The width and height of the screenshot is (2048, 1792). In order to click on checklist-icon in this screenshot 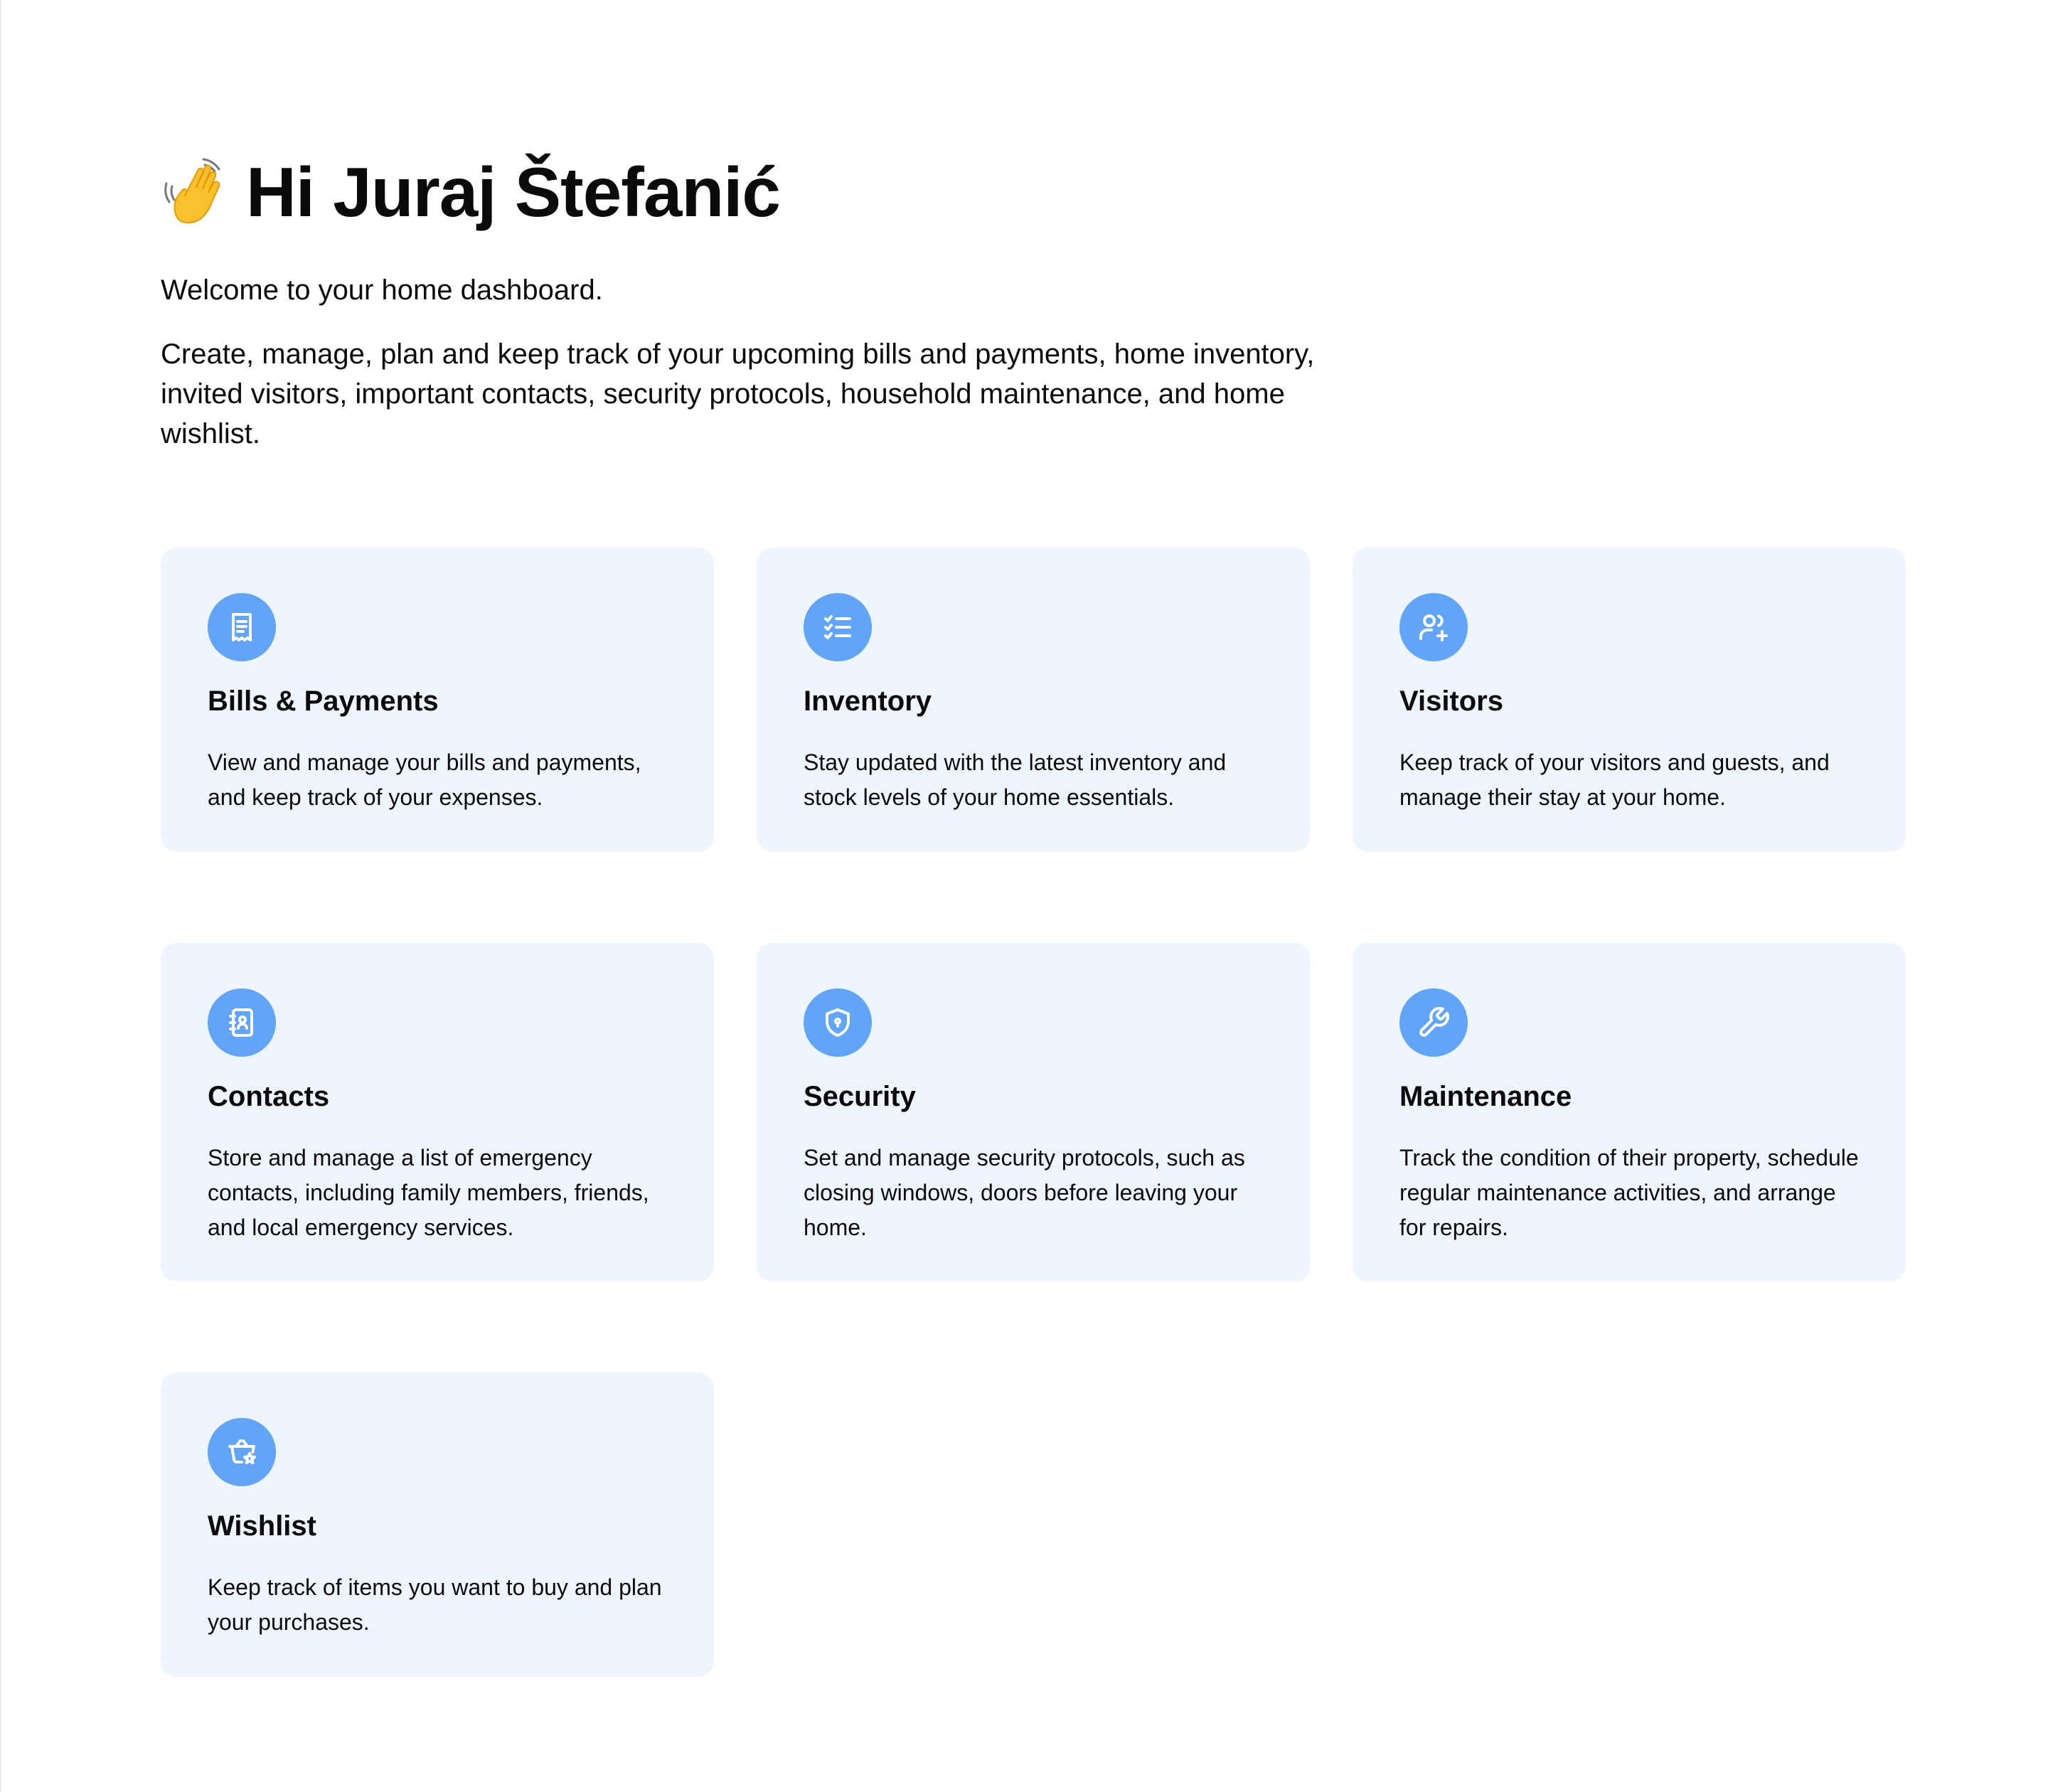, I will do `click(838, 627)`.